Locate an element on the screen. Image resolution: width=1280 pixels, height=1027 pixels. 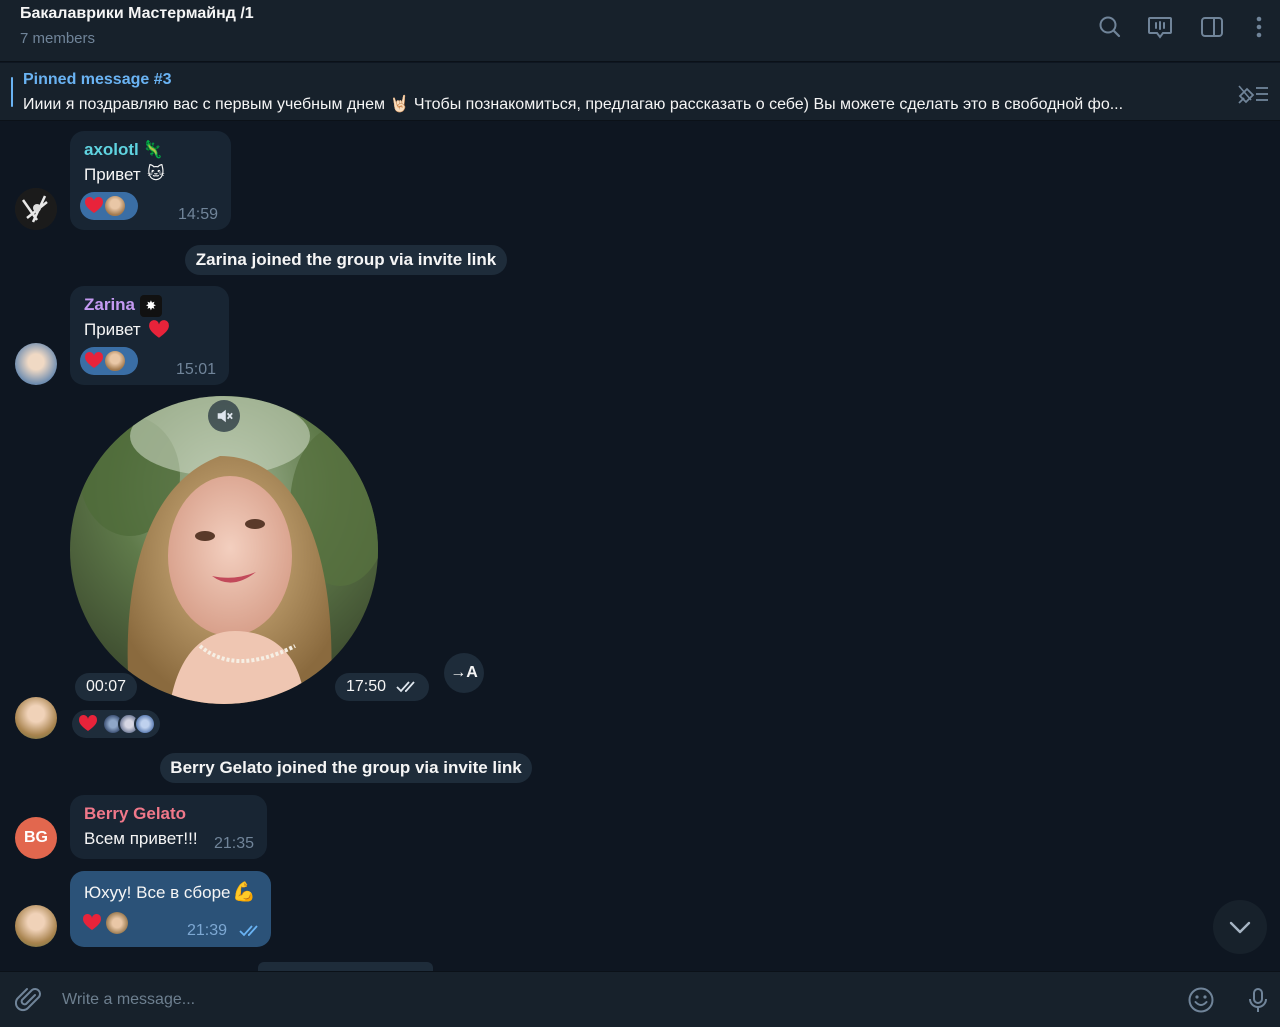
avatar-zarina is located at coordinates (36, 364).